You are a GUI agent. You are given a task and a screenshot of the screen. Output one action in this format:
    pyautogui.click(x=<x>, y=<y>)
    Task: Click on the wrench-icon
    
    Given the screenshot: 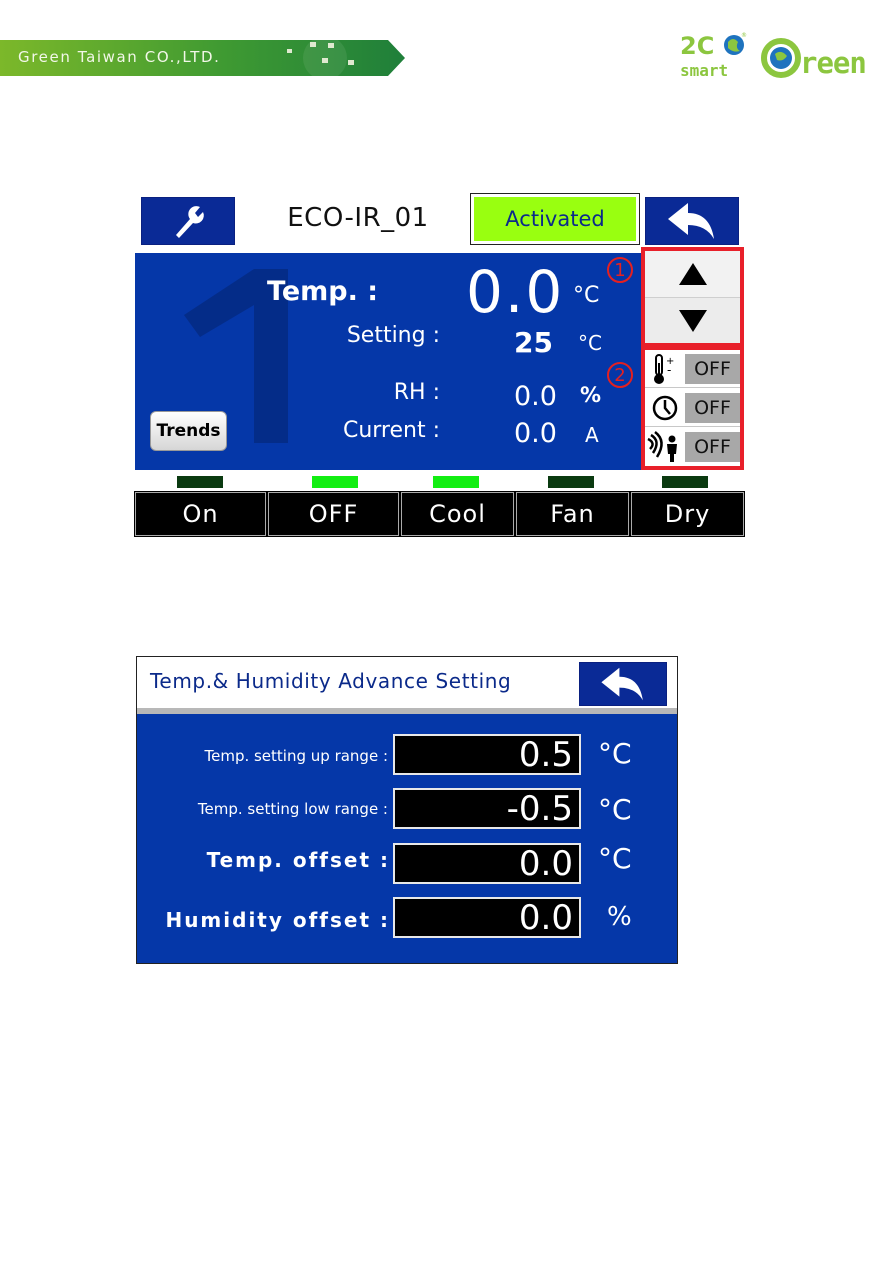 What is the action you would take?
    pyautogui.click(x=190, y=222)
    